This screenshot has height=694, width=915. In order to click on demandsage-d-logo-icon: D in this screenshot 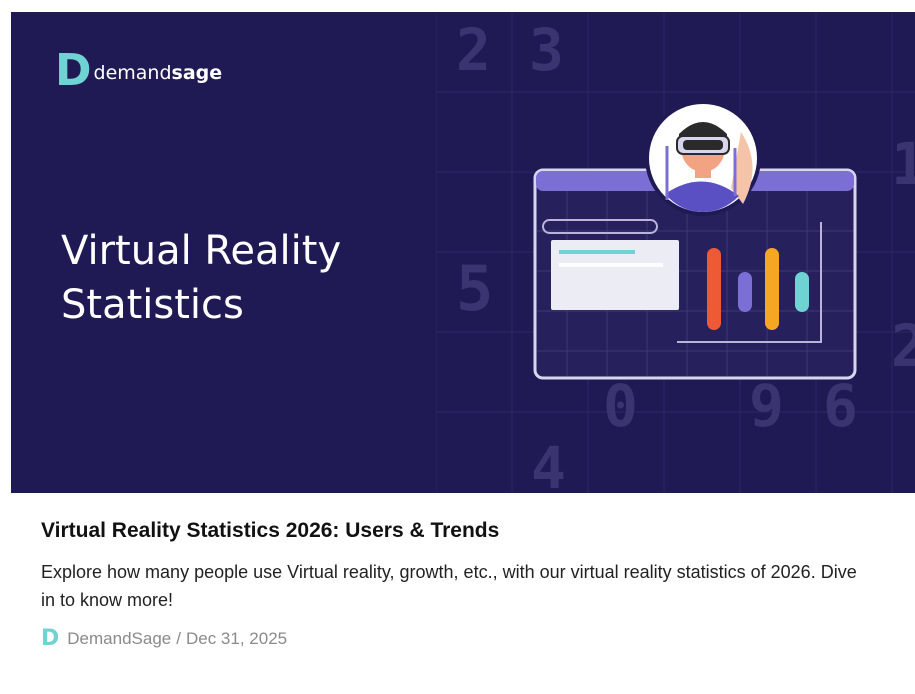, I will do `click(50, 638)`.